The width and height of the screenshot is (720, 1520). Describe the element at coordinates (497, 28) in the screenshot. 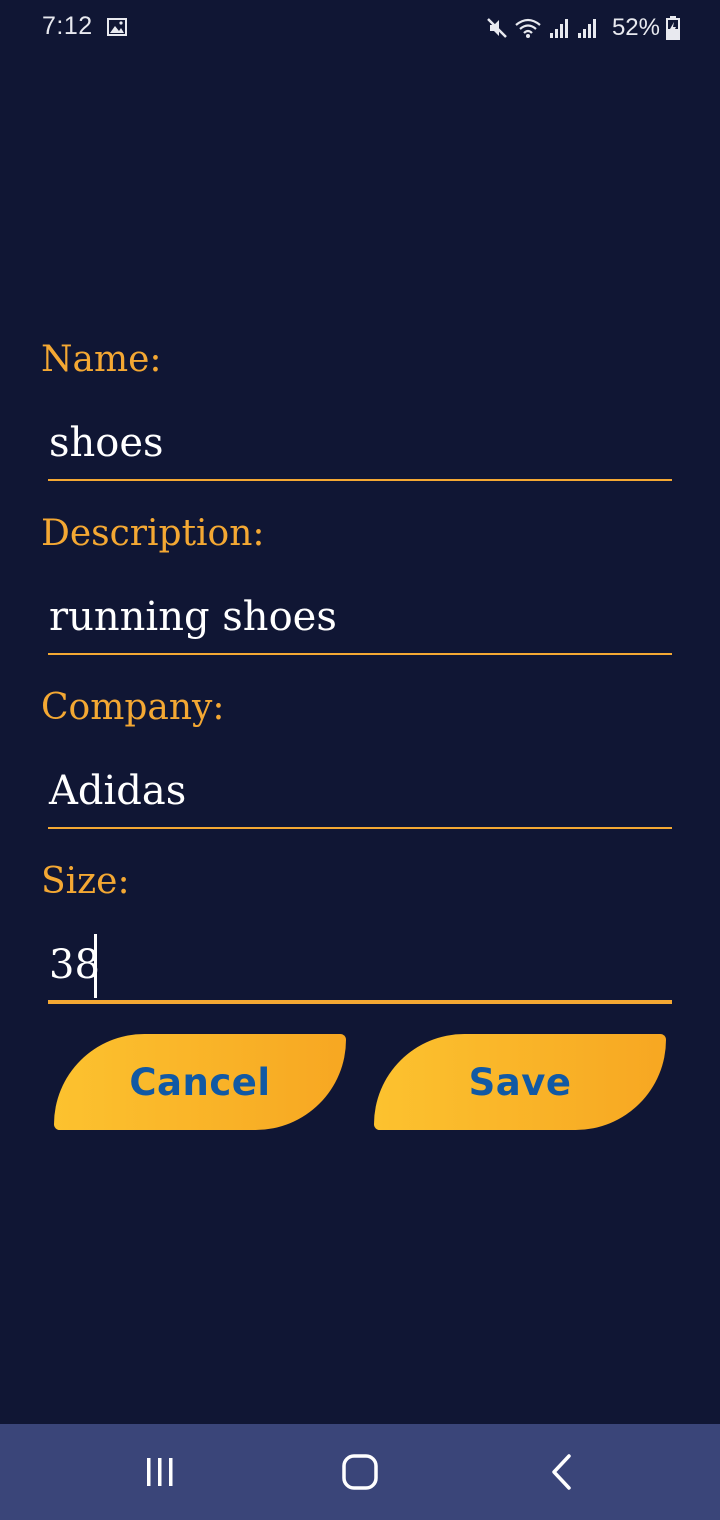

I see `mute-icon` at that location.